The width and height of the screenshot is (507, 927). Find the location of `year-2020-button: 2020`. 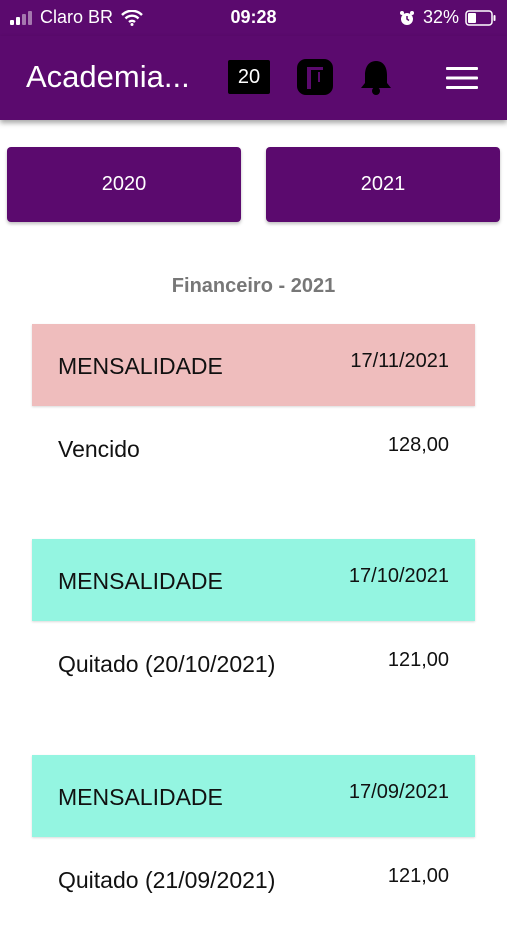

year-2020-button: 2020 is located at coordinates (124, 184).